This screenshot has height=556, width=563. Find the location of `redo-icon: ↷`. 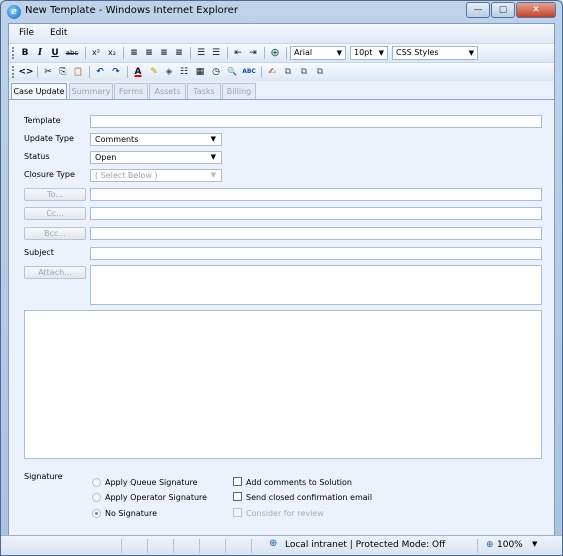

redo-icon: ↷ is located at coordinates (116, 72).